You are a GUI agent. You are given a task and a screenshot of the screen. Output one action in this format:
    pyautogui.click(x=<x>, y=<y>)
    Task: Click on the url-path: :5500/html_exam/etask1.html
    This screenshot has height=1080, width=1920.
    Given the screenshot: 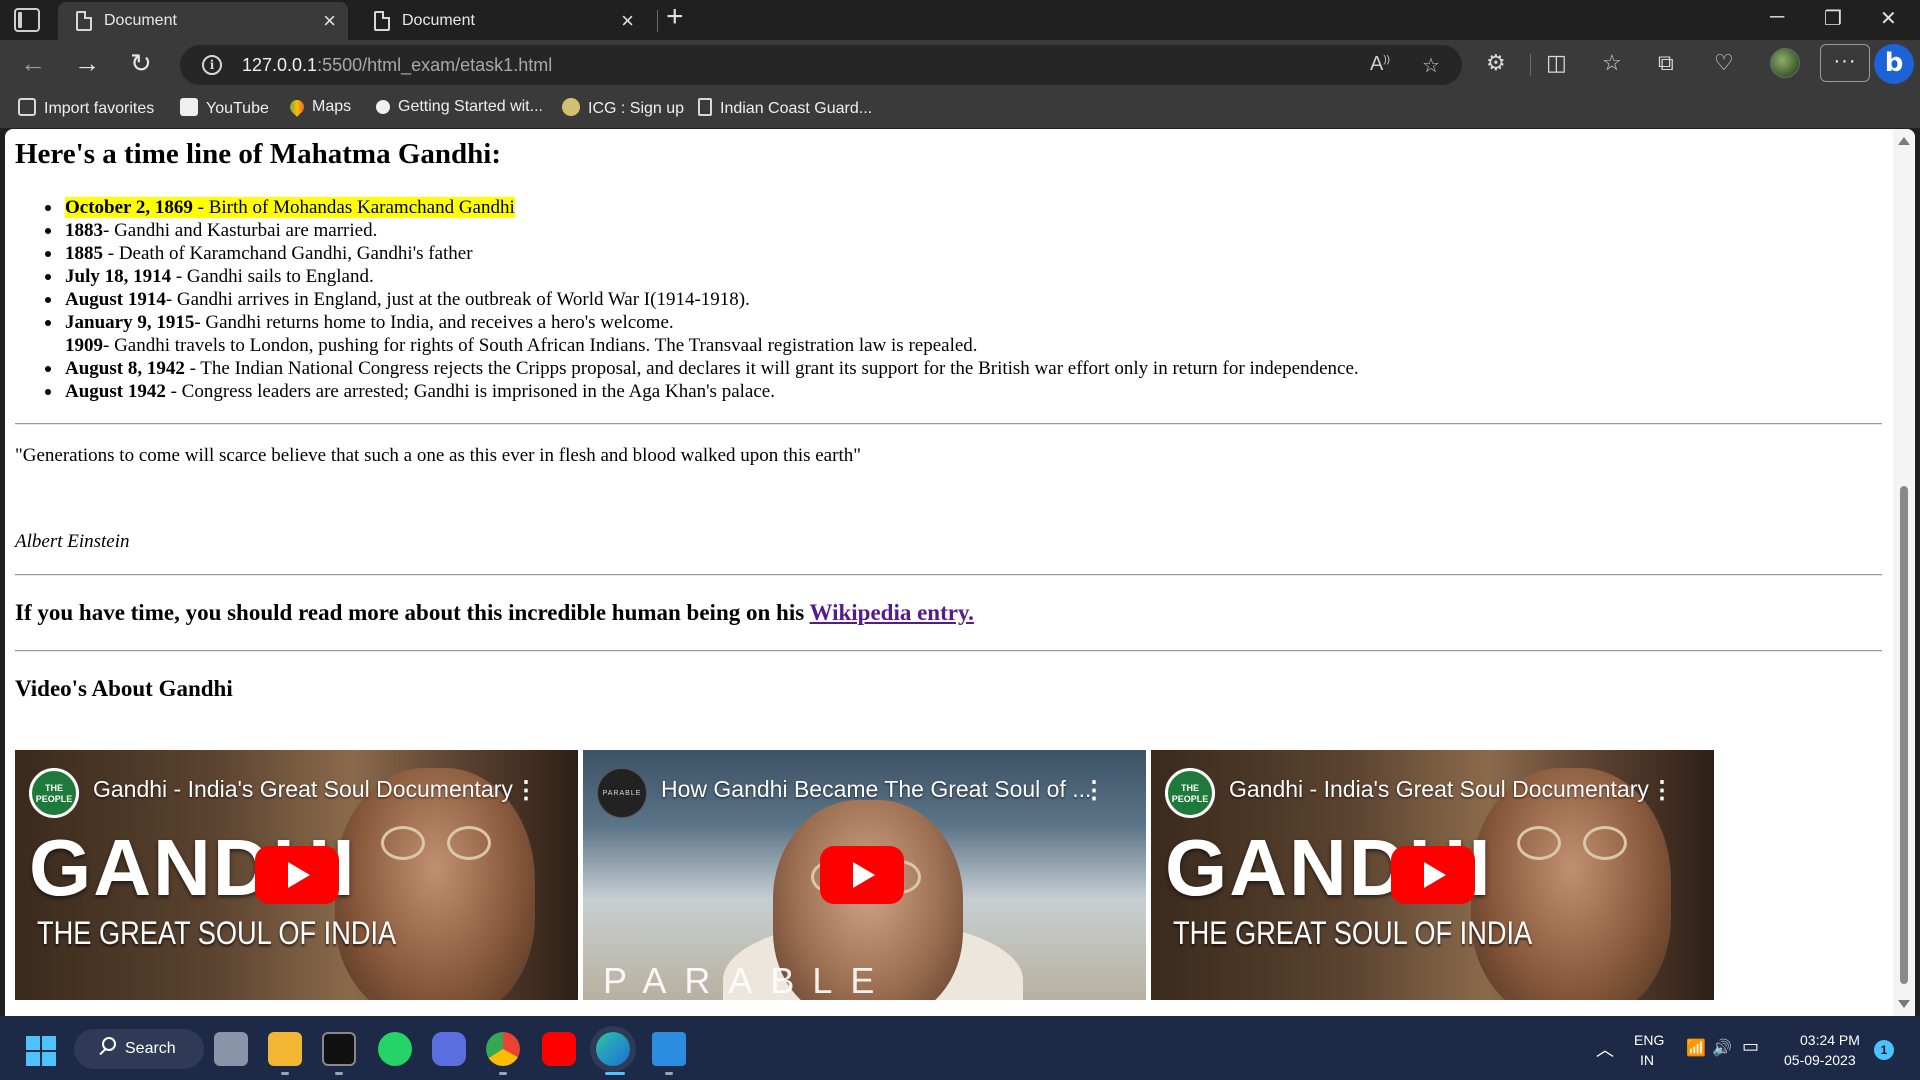 What is the action you would take?
    pyautogui.click(x=435, y=65)
    